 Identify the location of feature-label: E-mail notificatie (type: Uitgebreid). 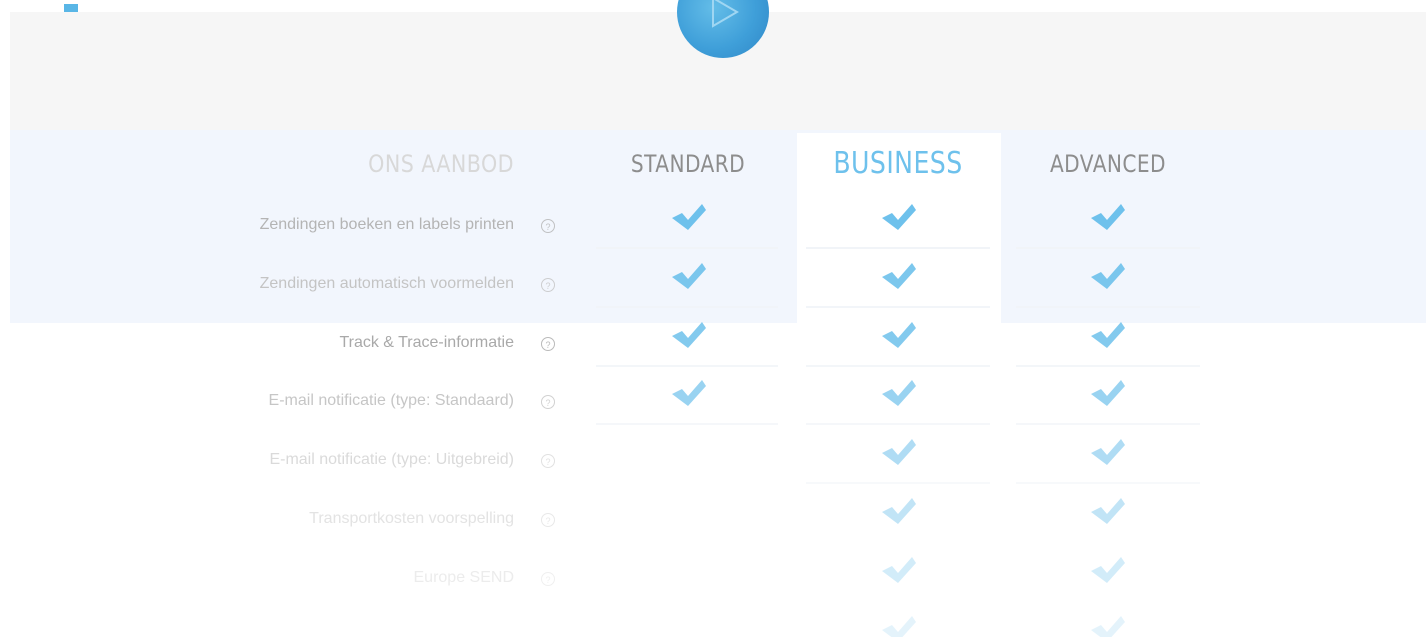
(391, 460).